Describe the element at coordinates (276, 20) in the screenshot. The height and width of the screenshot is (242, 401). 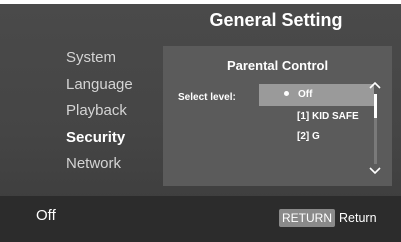
I see `page-title: General Setting` at that location.